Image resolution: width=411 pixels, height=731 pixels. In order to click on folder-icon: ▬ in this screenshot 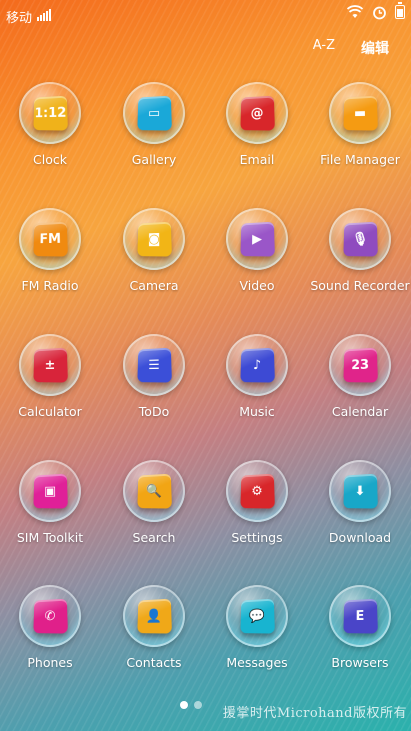, I will do `click(360, 113)`.